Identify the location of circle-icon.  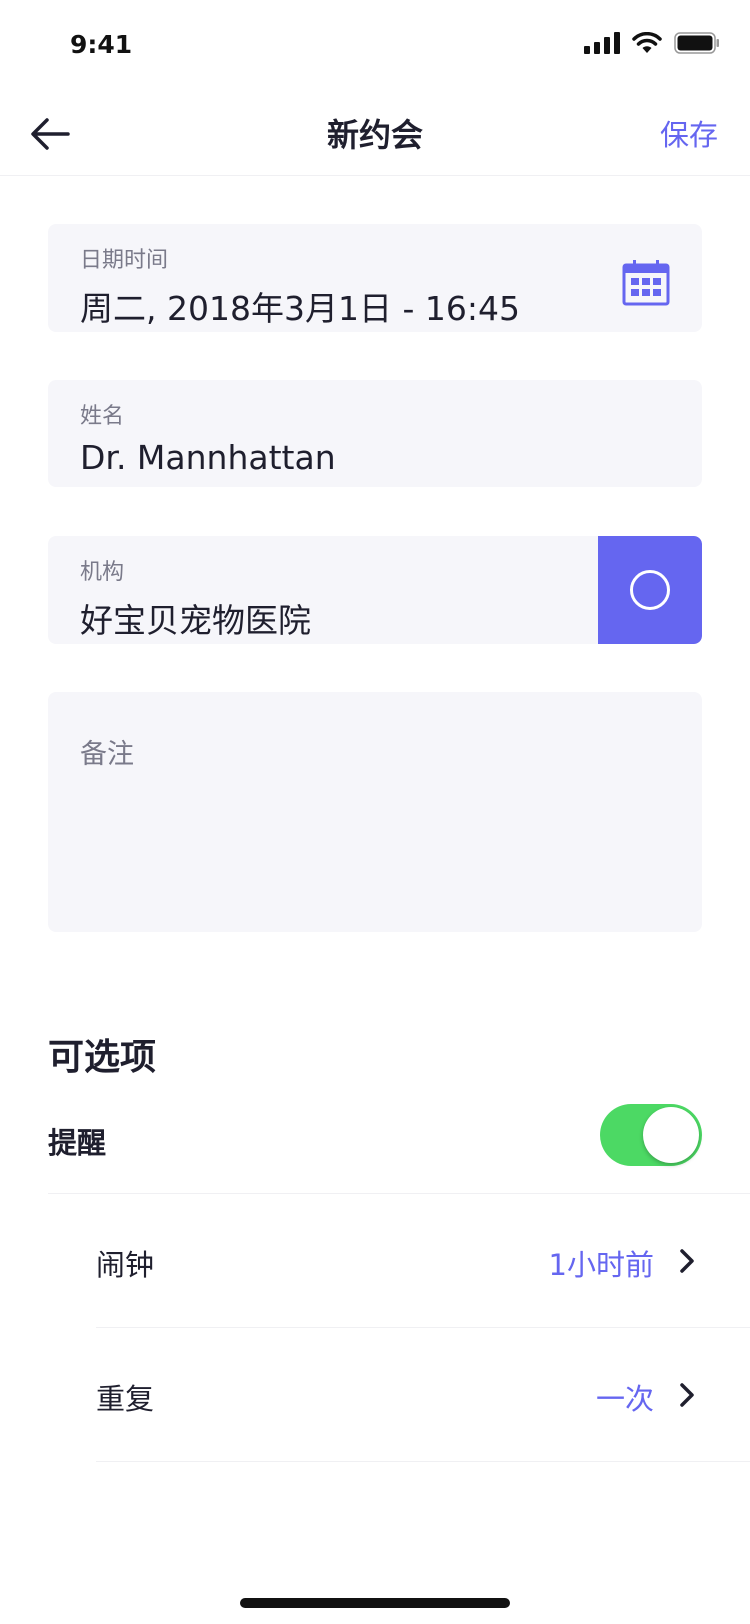
(650, 590).